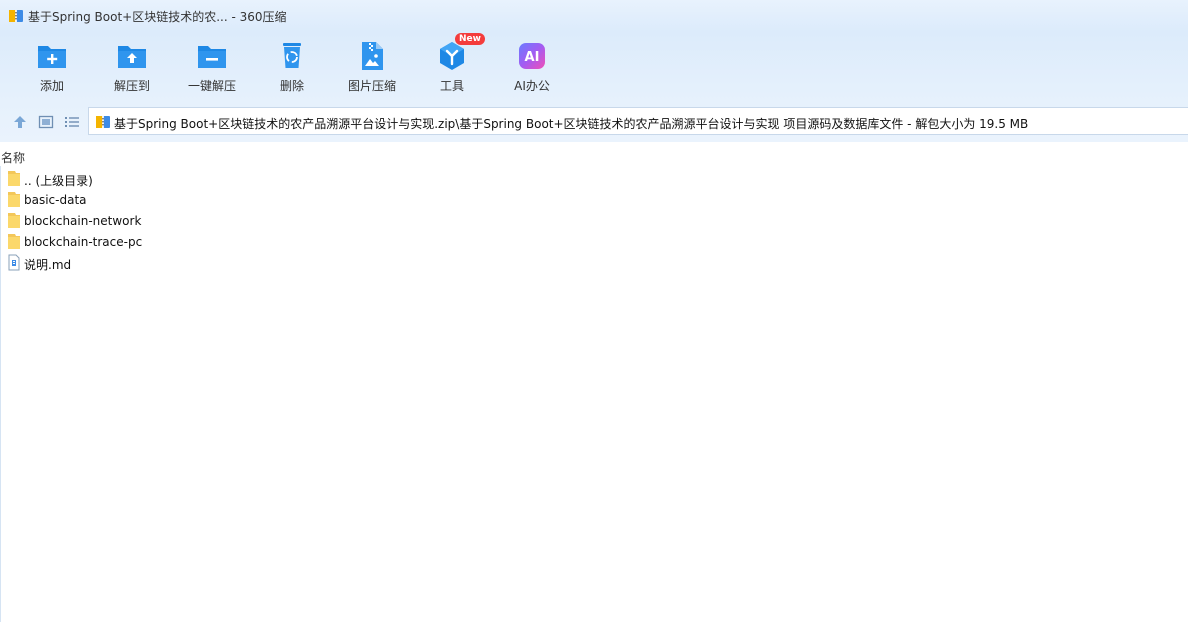 This screenshot has width=1188, height=622. I want to click on add-label: 添加, so click(51, 86).